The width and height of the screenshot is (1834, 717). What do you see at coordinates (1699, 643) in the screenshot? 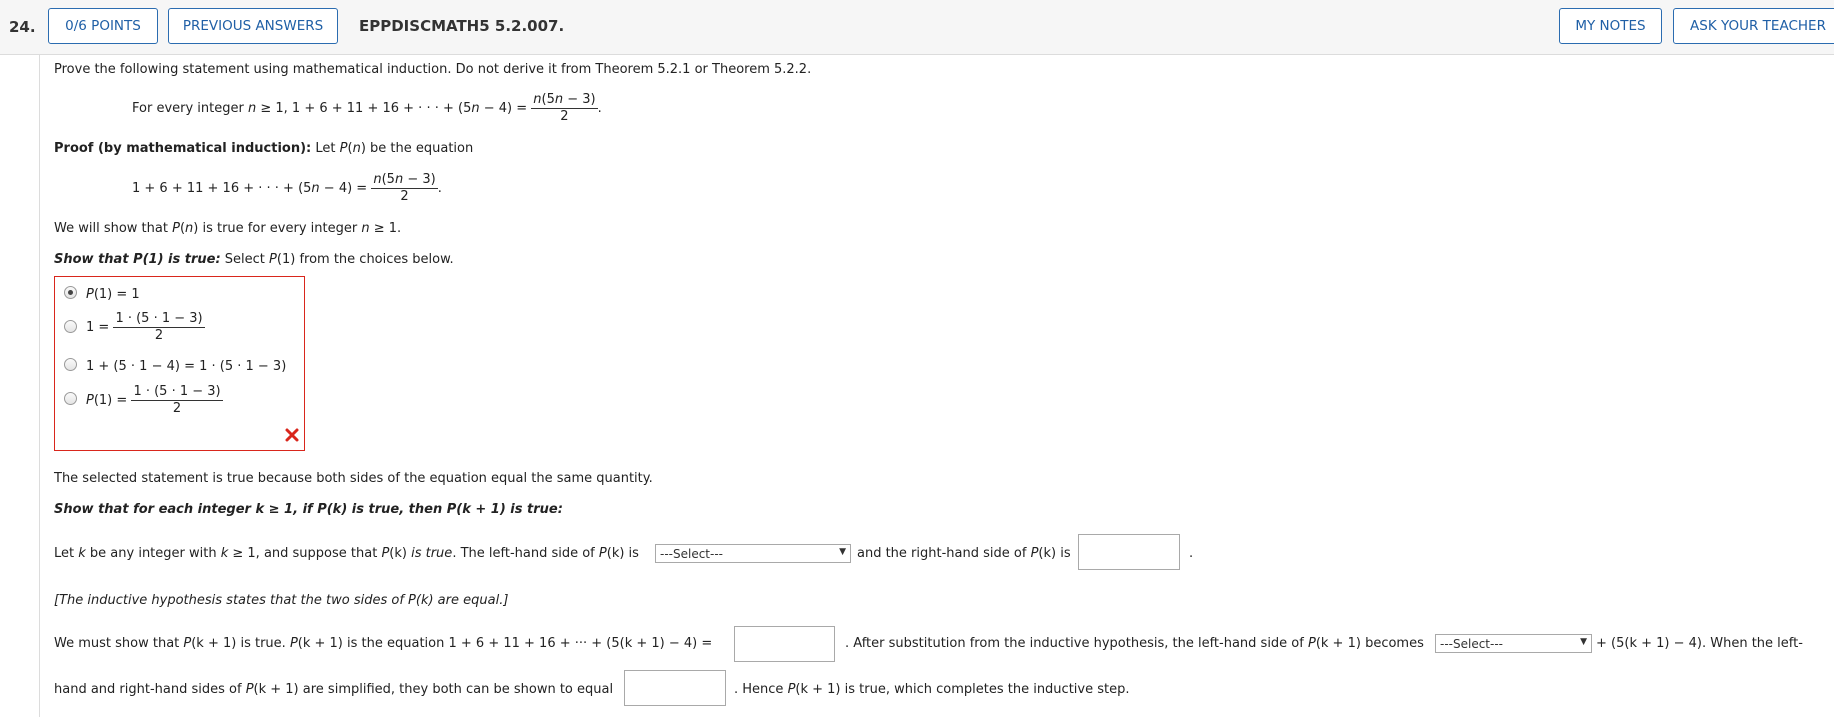
I see `inductive-line-2c: + (5(k + 1) − 4). When the left-` at bounding box center [1699, 643].